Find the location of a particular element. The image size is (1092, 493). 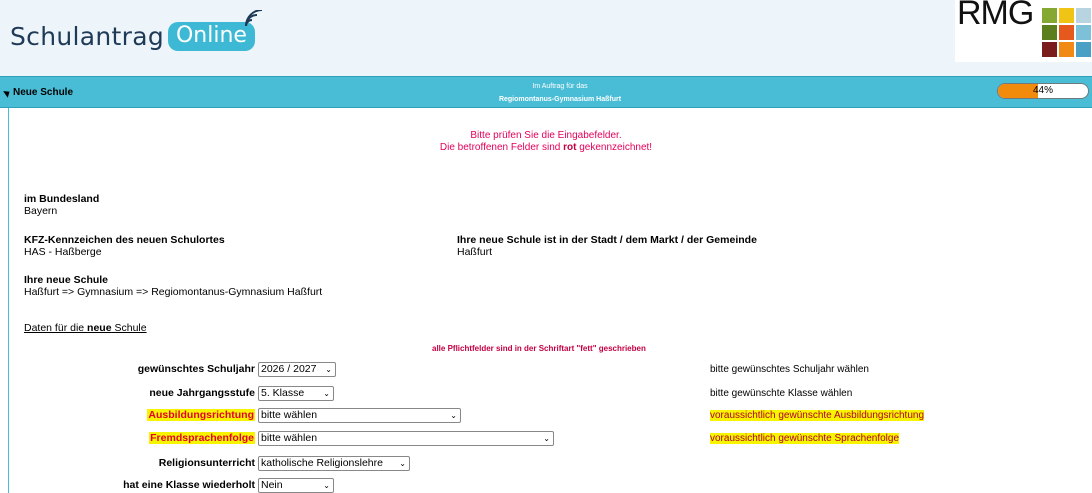

fremdsprachenfolge-hint-text: voraussichtlich gewünschte Sprachenfolge is located at coordinates (804, 438).